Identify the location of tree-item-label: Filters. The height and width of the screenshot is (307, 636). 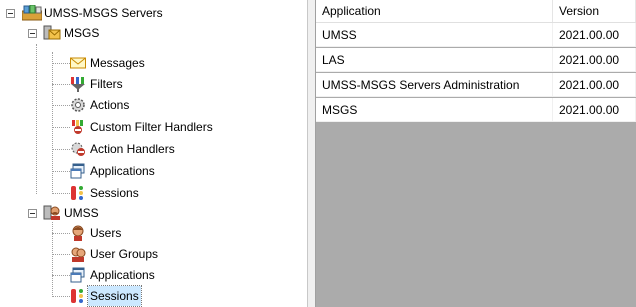
(106, 84).